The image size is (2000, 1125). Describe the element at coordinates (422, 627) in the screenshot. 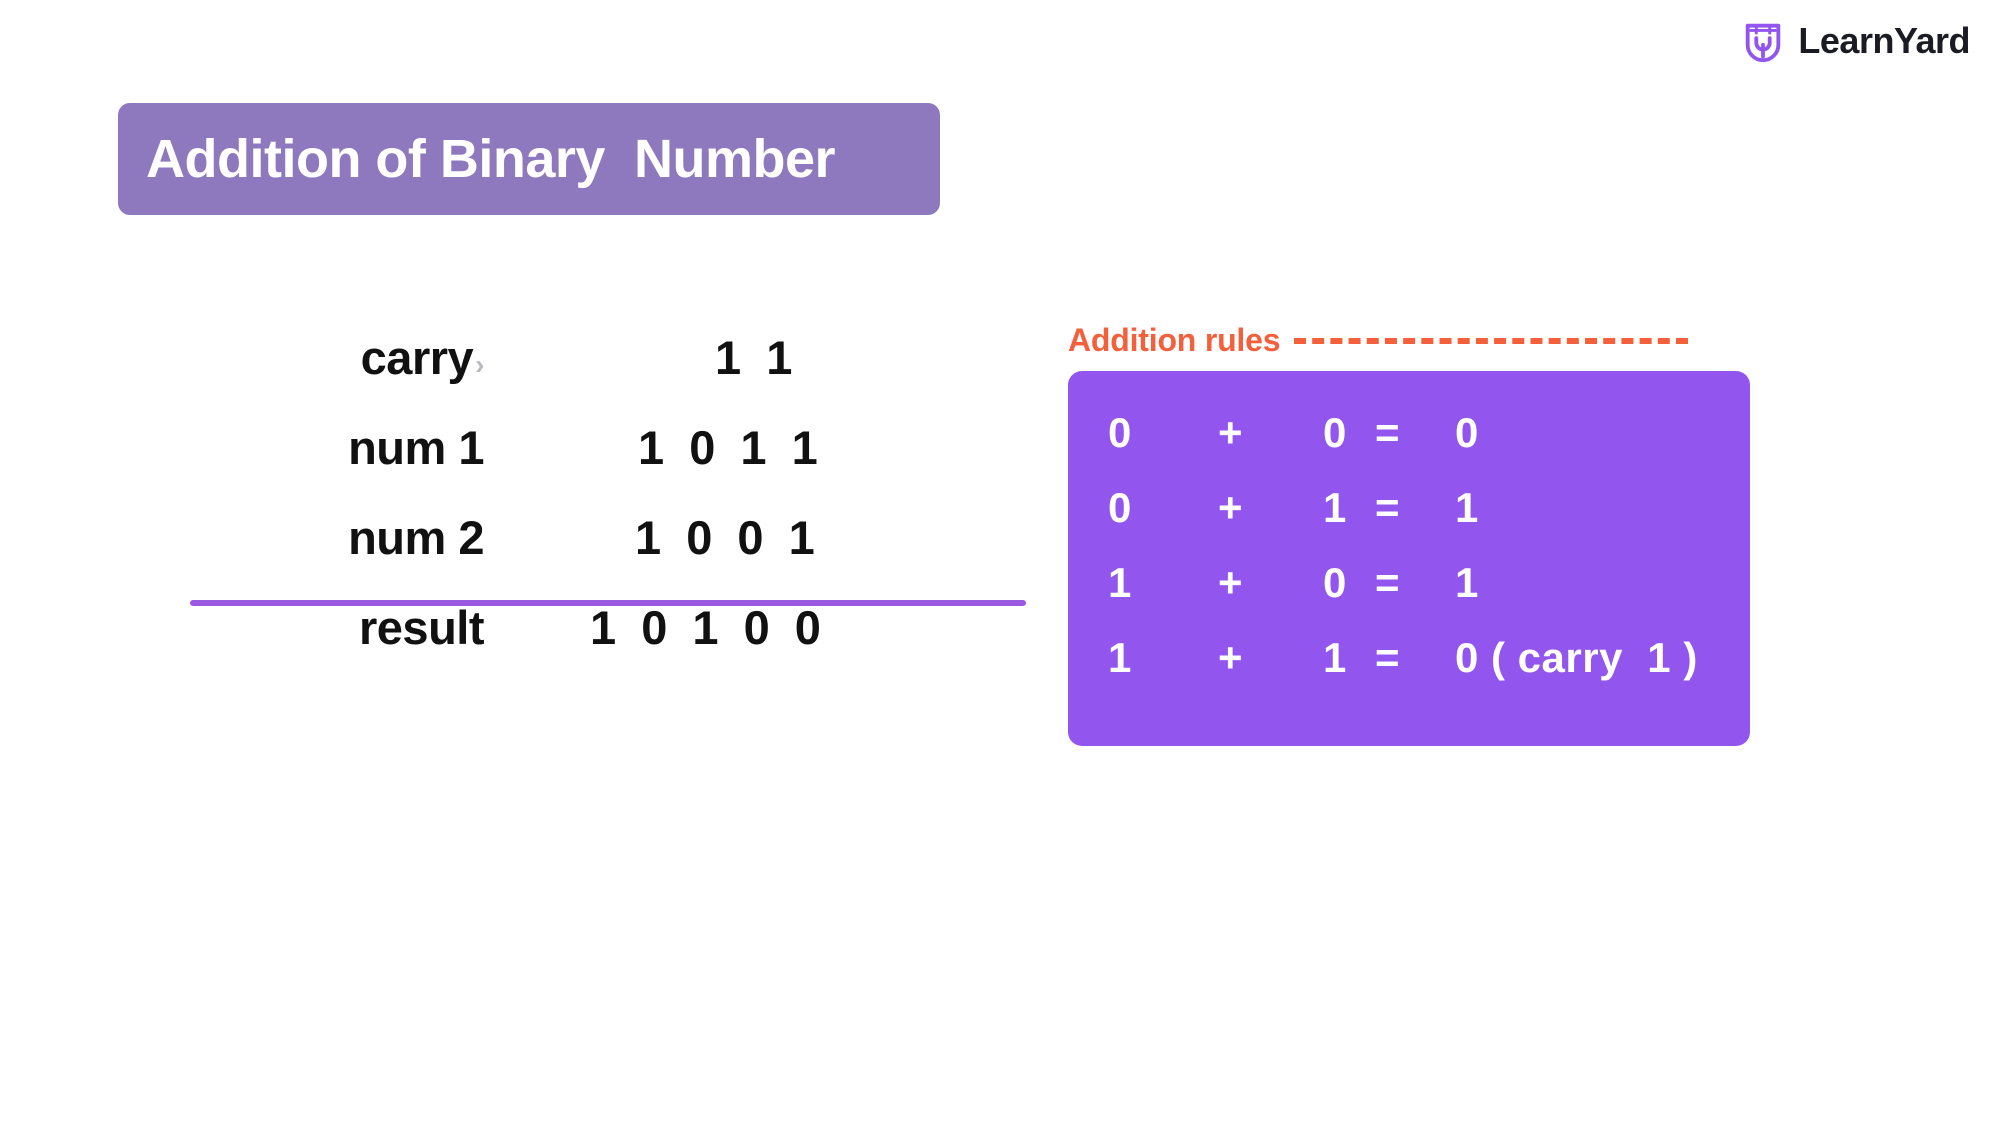

I see `row-label-result: result` at that location.